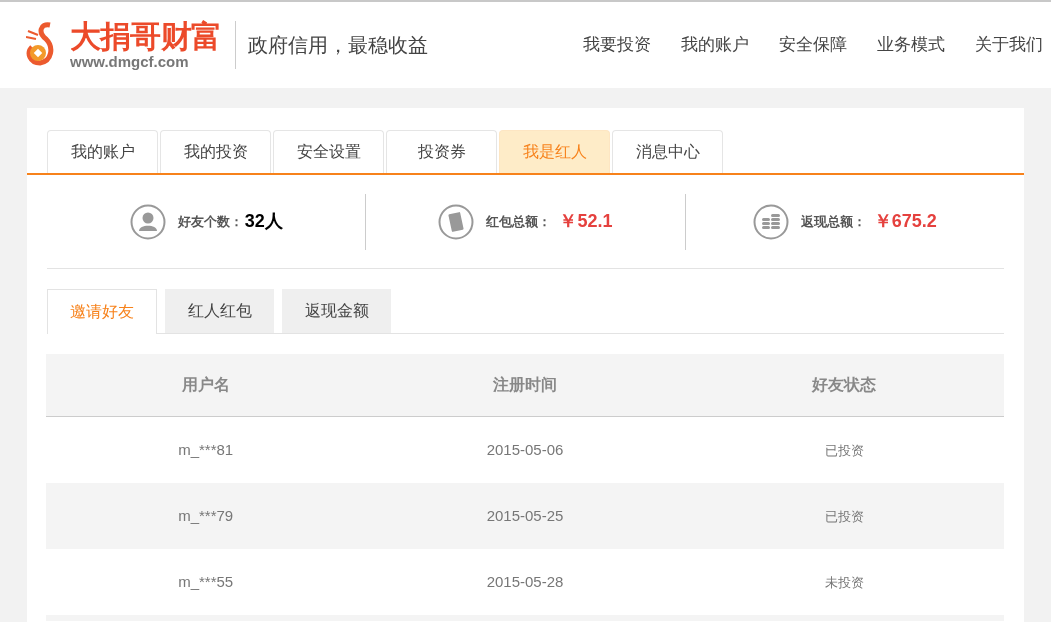 Image resolution: width=1051 pixels, height=622 pixels. I want to click on column-header: 好友状态, so click(844, 384).